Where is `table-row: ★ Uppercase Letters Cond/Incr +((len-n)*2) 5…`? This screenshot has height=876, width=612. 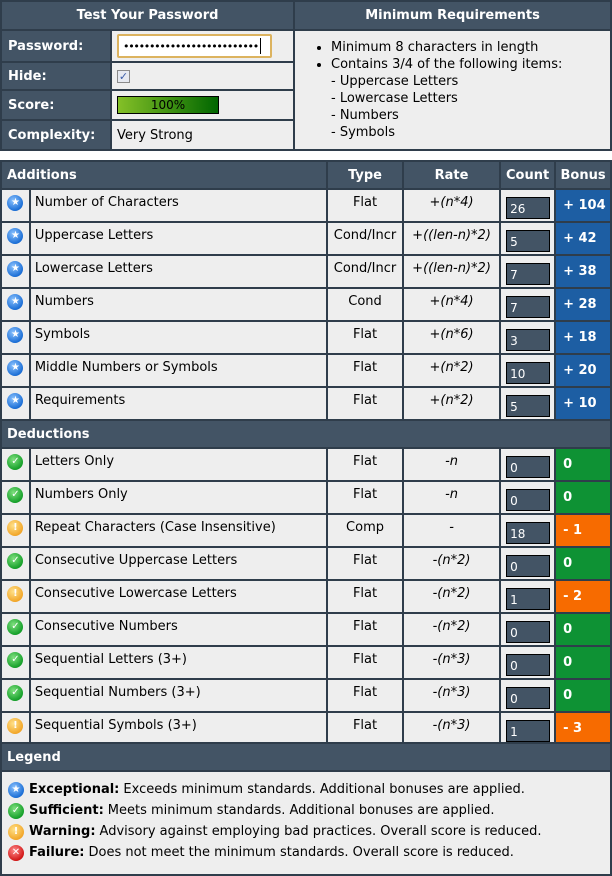 table-row: ★ Uppercase Letters Cond/Incr +((len-n)*2) 5… is located at coordinates (306, 238).